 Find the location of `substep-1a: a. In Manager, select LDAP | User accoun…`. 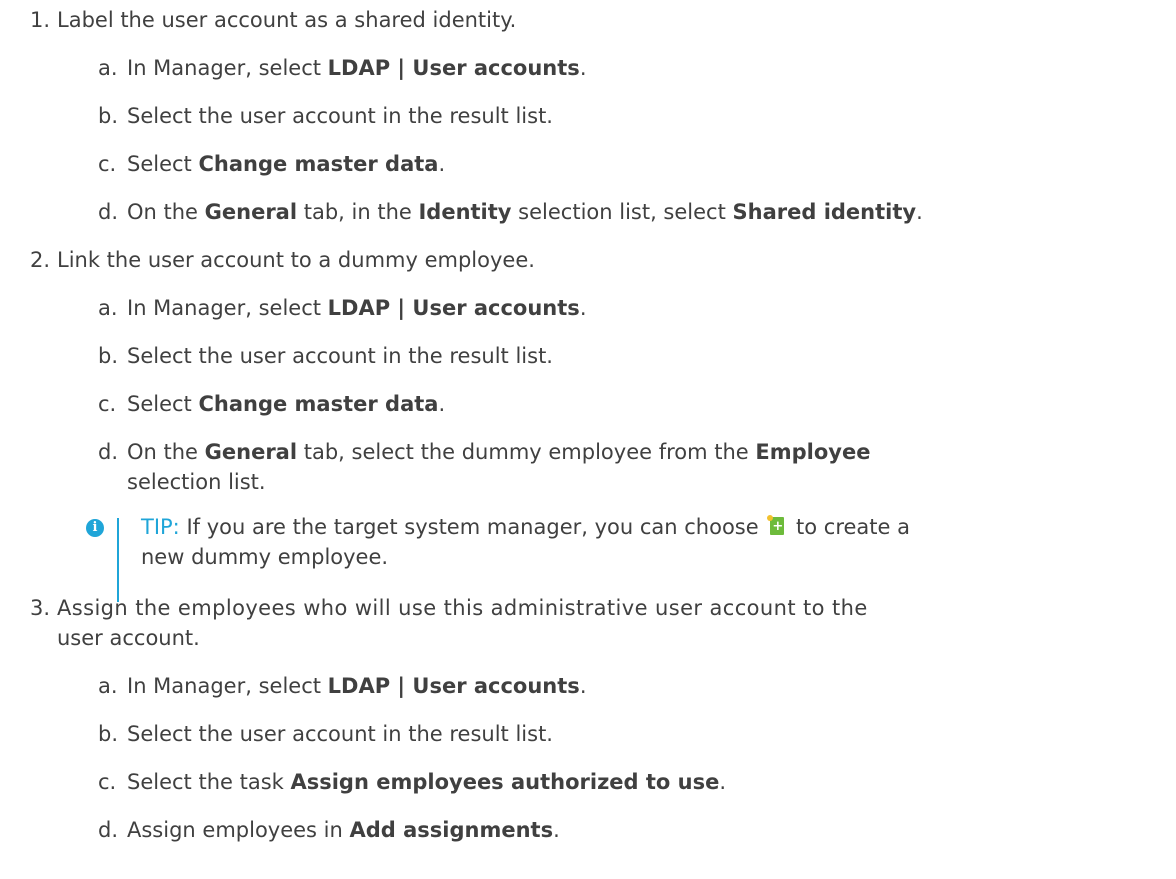

substep-1a: a. In Manager, select LDAP | User accoun… is located at coordinates (588, 68).